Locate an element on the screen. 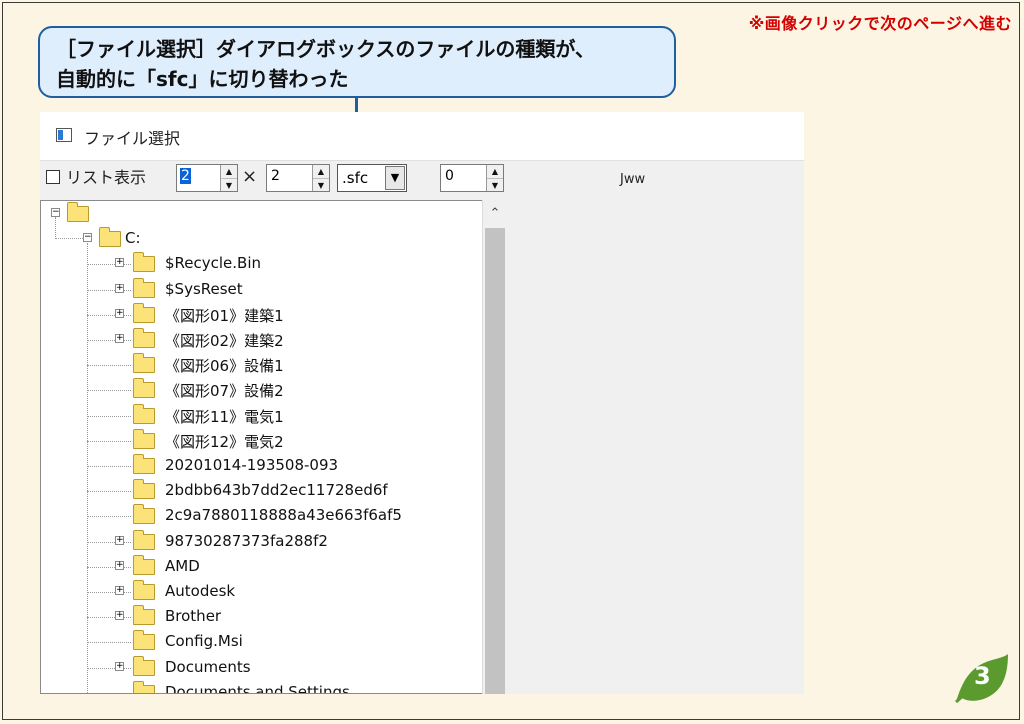  tree-folder-label: 《図形01》建築1 is located at coordinates (224, 315).